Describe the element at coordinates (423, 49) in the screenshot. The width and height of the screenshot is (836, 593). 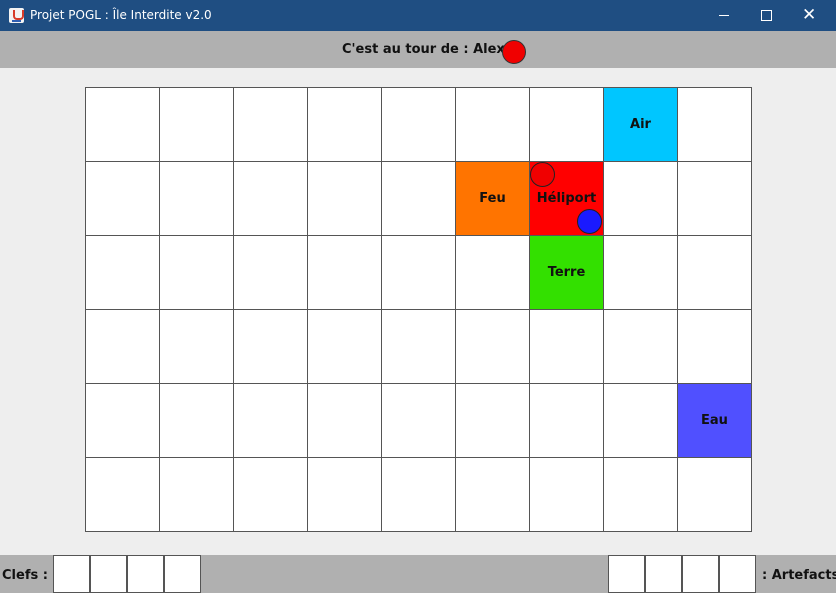
I see `turn-label: C'est au tour de : Alex` at that location.